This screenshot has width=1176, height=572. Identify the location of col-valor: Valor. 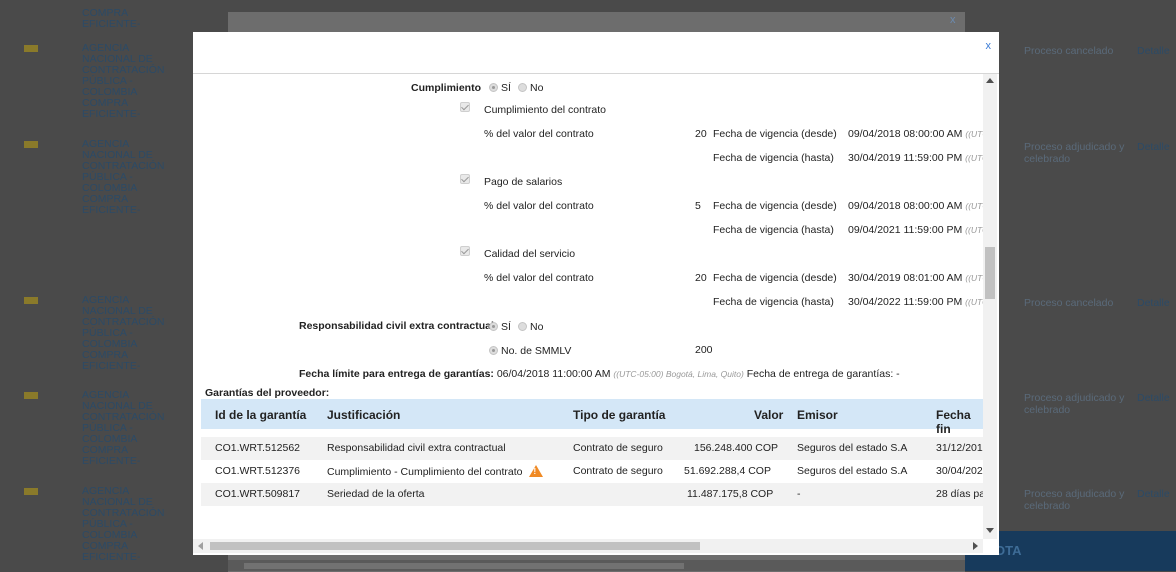
(769, 415).